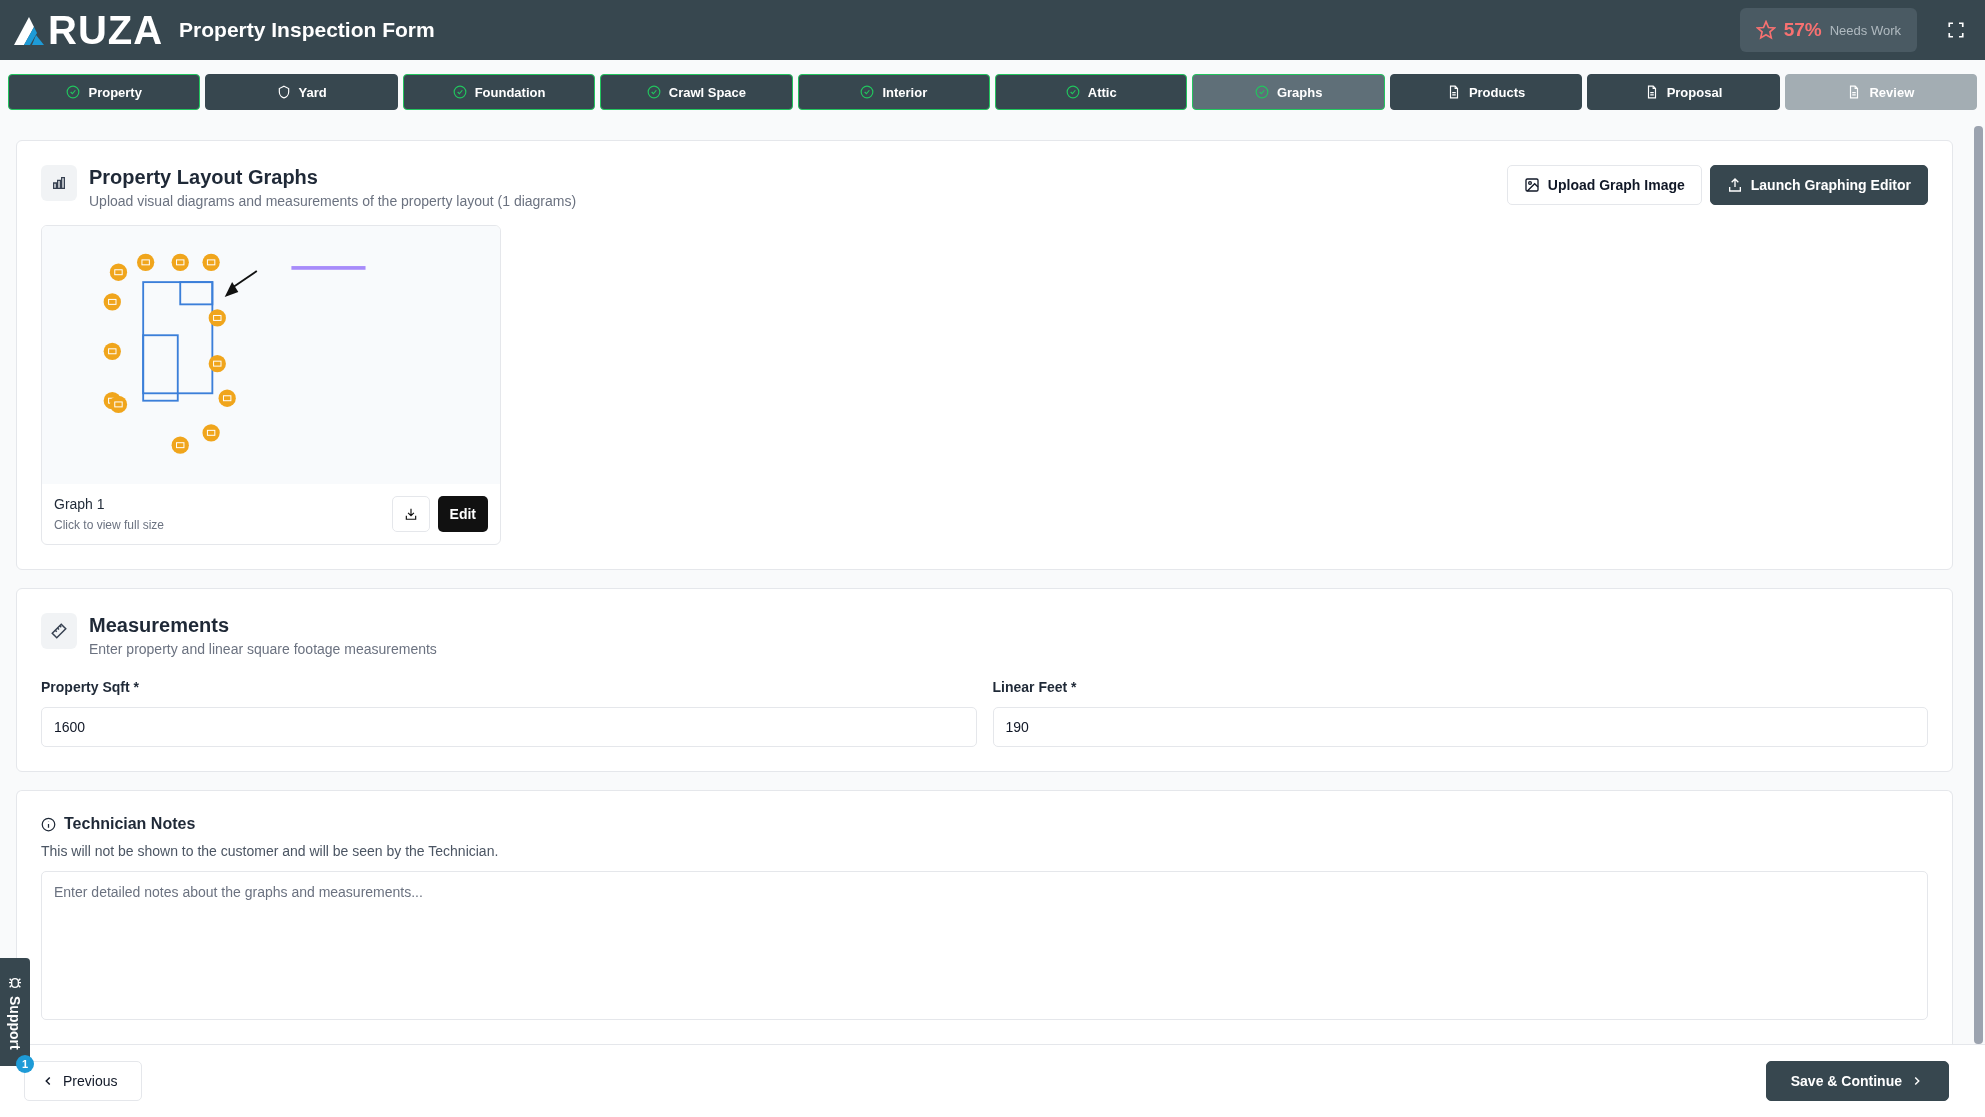 The height and width of the screenshot is (1117, 1985). Describe the element at coordinates (130, 824) in the screenshot. I see `notes-title: Technician Notes` at that location.